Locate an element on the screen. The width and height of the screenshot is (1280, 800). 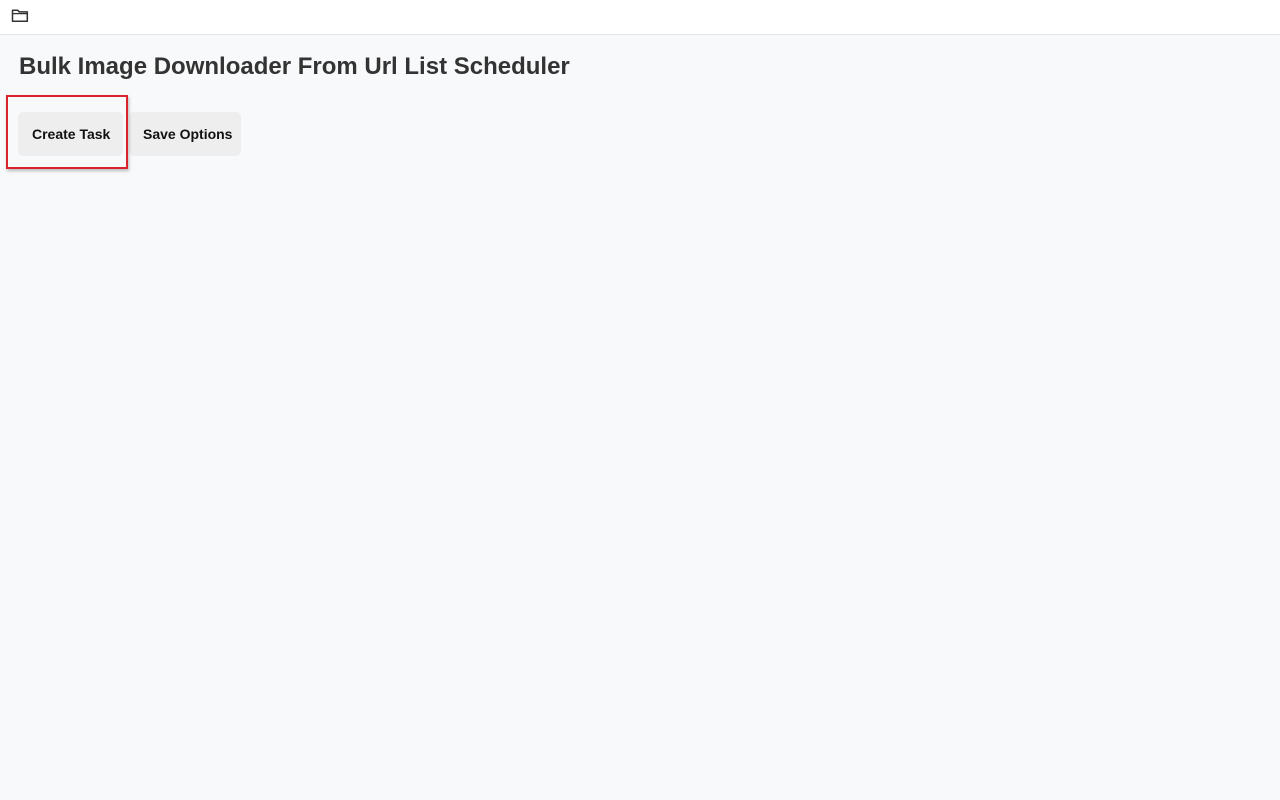
folder-button is located at coordinates (20, 15).